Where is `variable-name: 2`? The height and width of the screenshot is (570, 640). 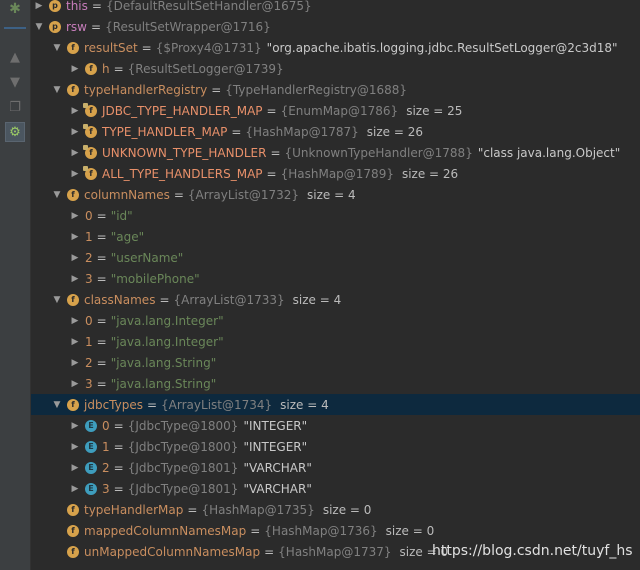
variable-name: 2 is located at coordinates (89, 362).